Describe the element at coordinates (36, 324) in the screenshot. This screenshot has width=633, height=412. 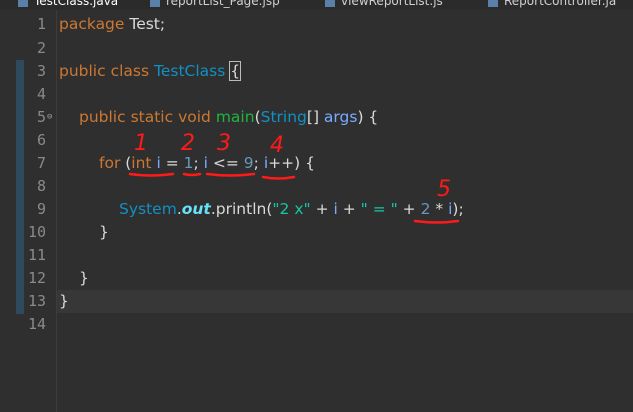
I see `line-number: 14` at that location.